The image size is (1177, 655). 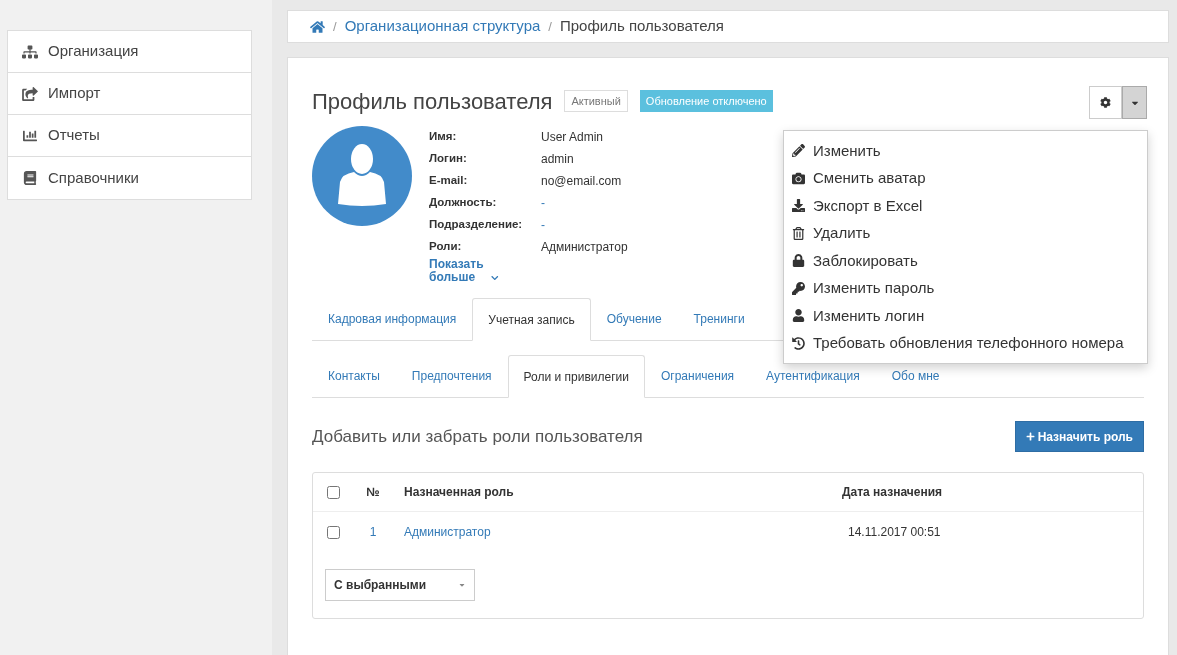 What do you see at coordinates (1134, 102) in the screenshot?
I see `dropdown-toggle` at bounding box center [1134, 102].